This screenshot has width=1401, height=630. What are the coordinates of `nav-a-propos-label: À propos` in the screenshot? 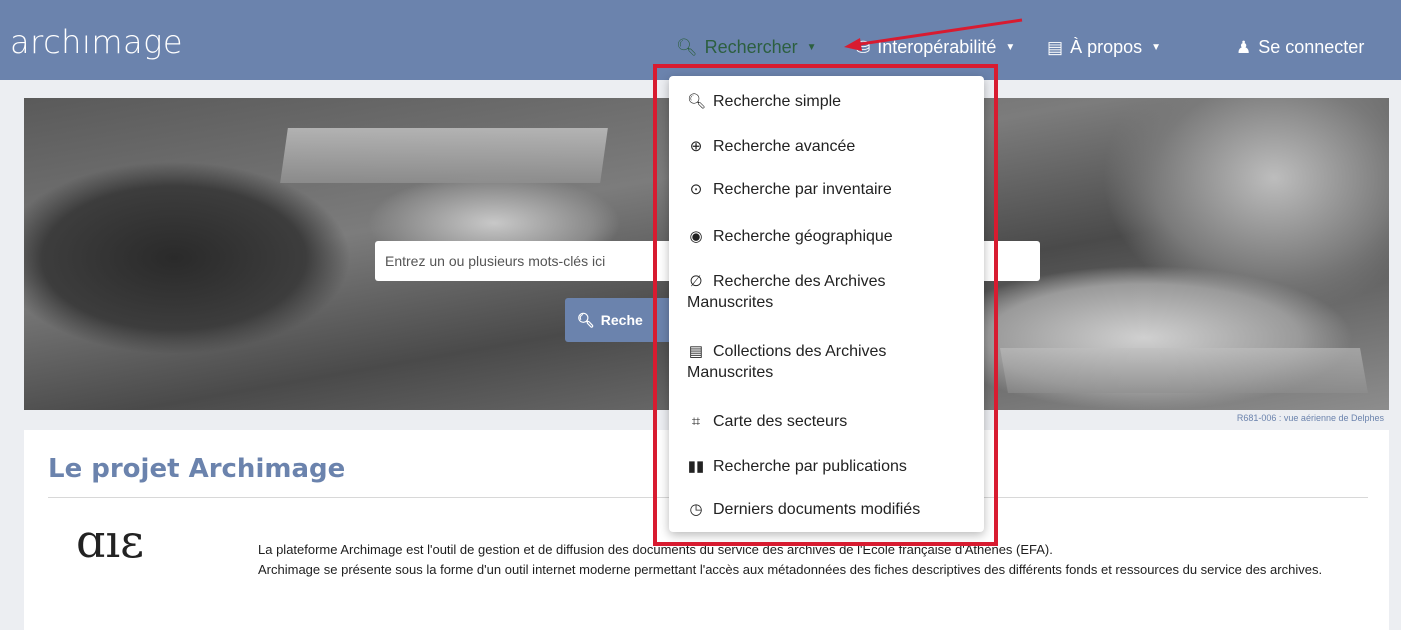 It's located at (1106, 46).